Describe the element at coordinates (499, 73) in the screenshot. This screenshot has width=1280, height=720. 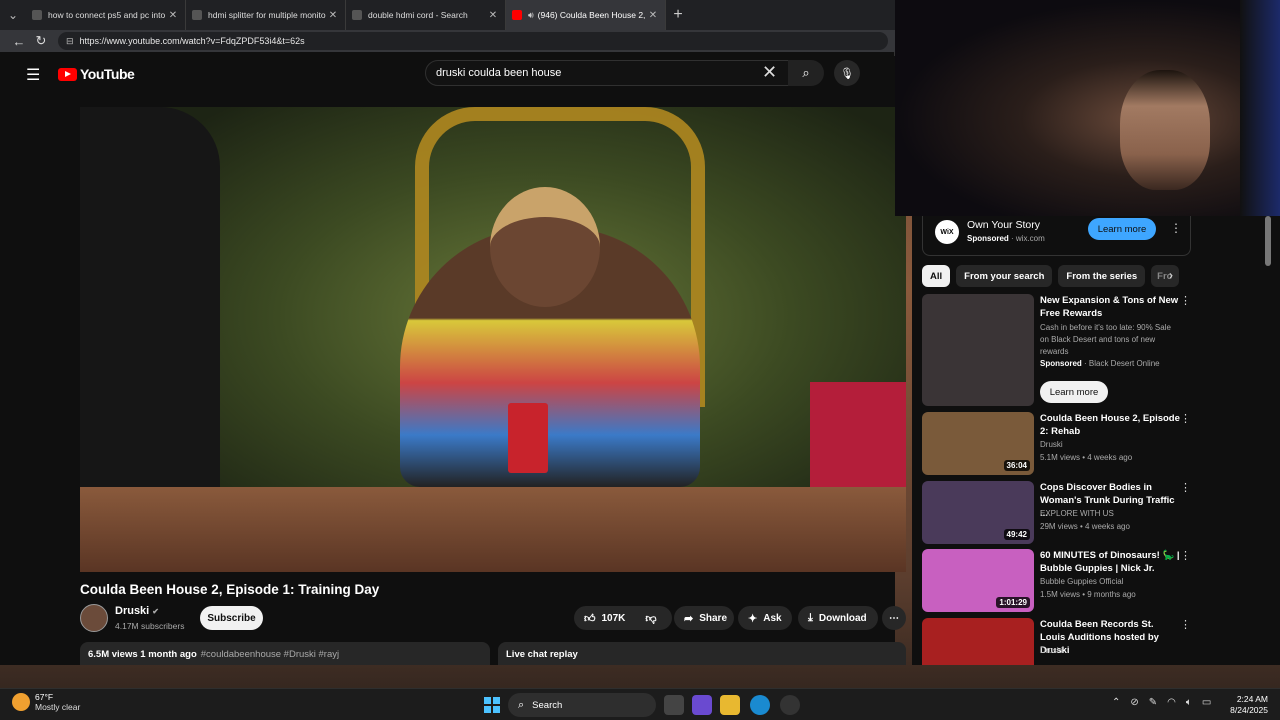
I see `search-query: druski coulda been house` at that location.